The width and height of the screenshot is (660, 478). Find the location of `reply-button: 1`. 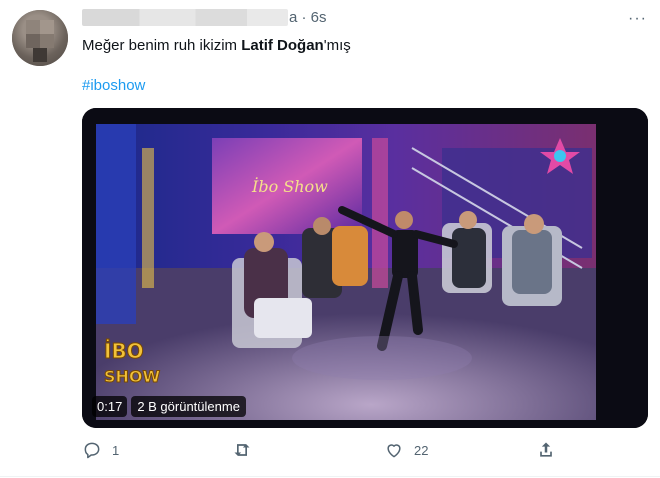

reply-button: 1 is located at coordinates (100, 450).